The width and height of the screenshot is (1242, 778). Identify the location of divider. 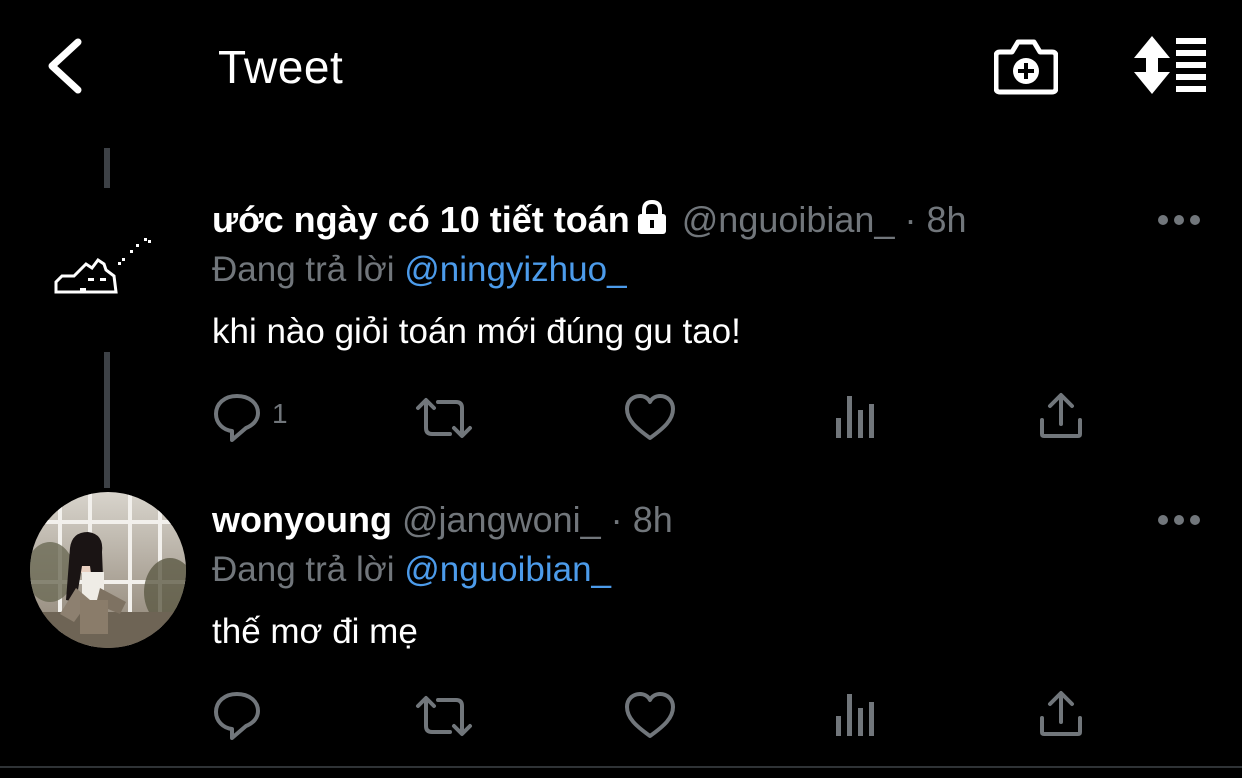
(621, 767).